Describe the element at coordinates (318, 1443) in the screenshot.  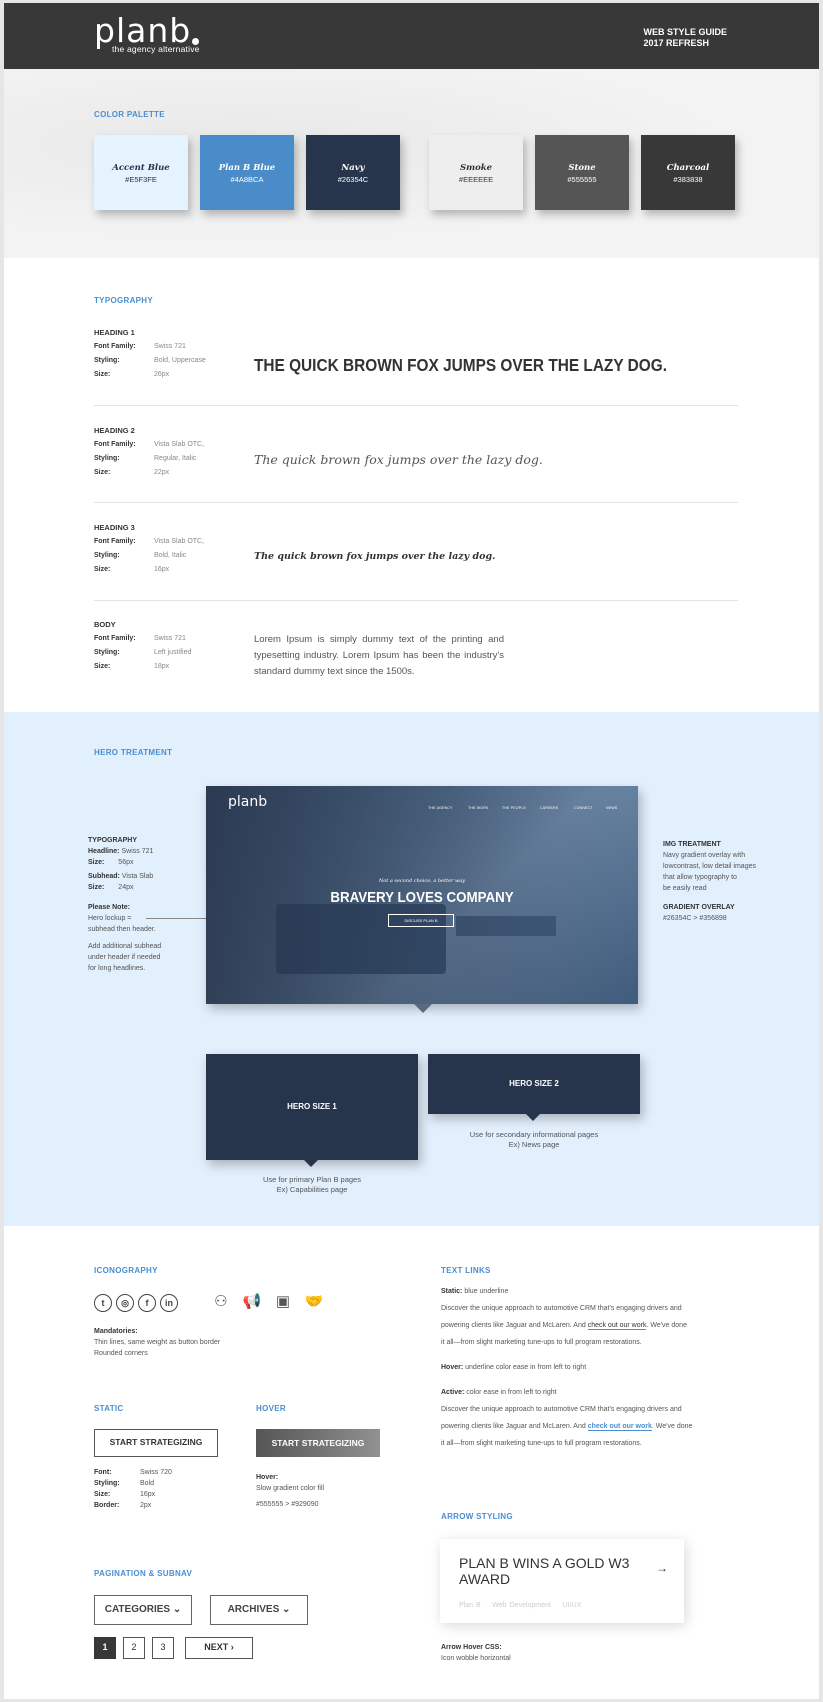
I see `start-strategizing-button-hover: START STRATEGIZING` at that location.